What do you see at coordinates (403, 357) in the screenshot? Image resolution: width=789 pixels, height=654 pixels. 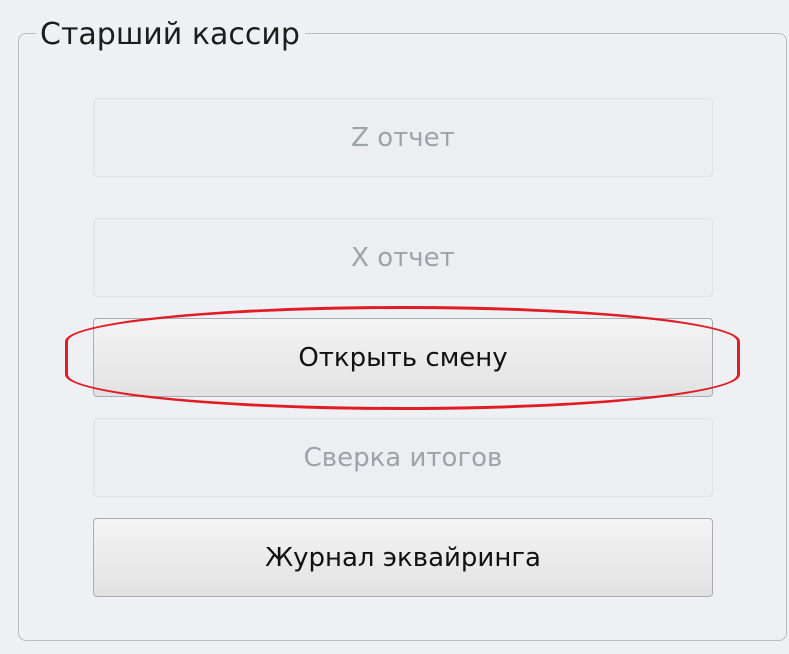 I see `open-shift-button: Открыть смену` at bounding box center [403, 357].